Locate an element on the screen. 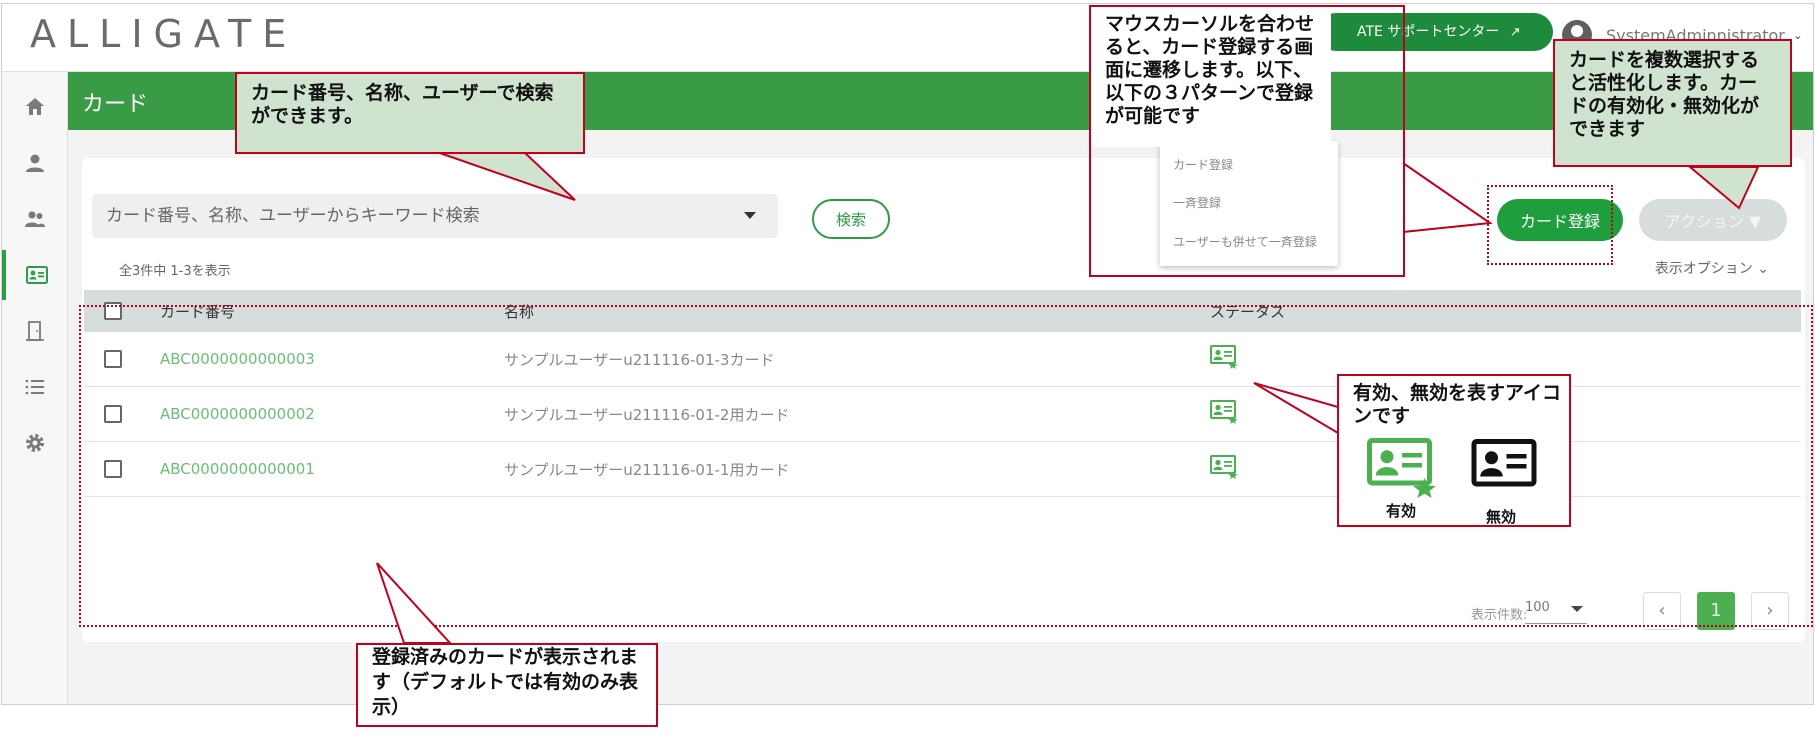 This screenshot has width=1816, height=740. sidebar-item-cards is located at coordinates (35, 275).